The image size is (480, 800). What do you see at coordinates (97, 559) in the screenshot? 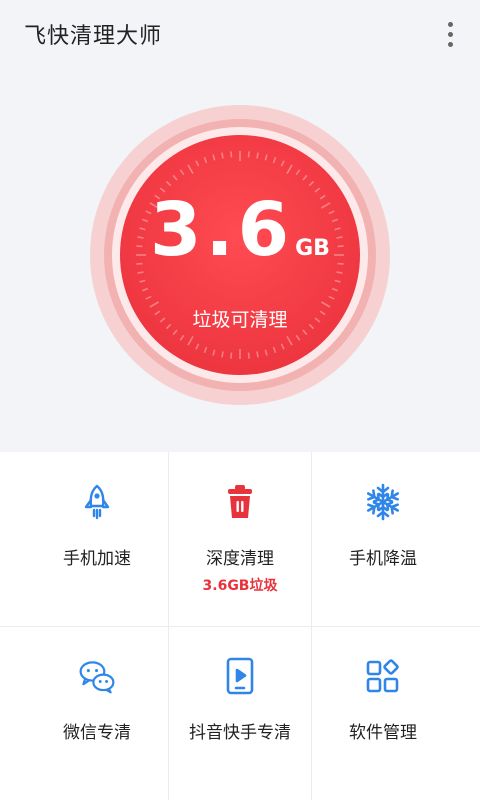
I see `feature-label: 手机加速` at bounding box center [97, 559].